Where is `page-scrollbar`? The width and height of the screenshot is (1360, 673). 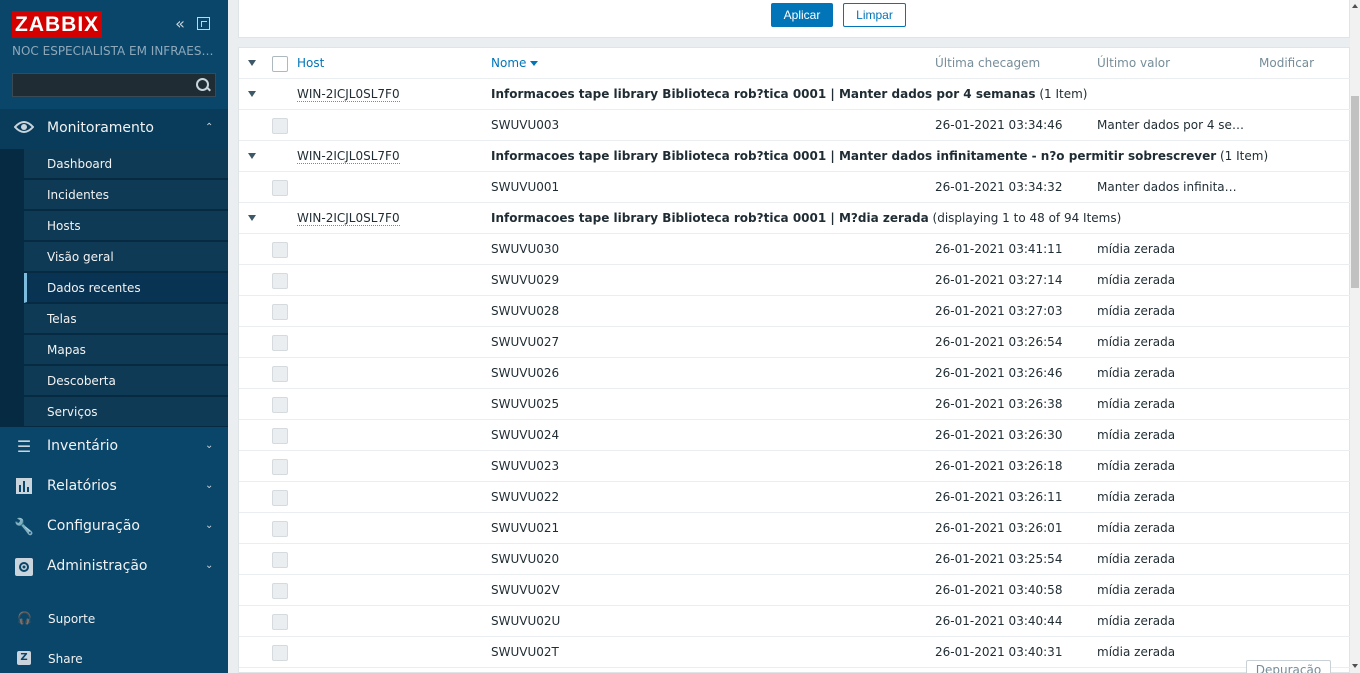
page-scrollbar is located at coordinates (1355, 336).